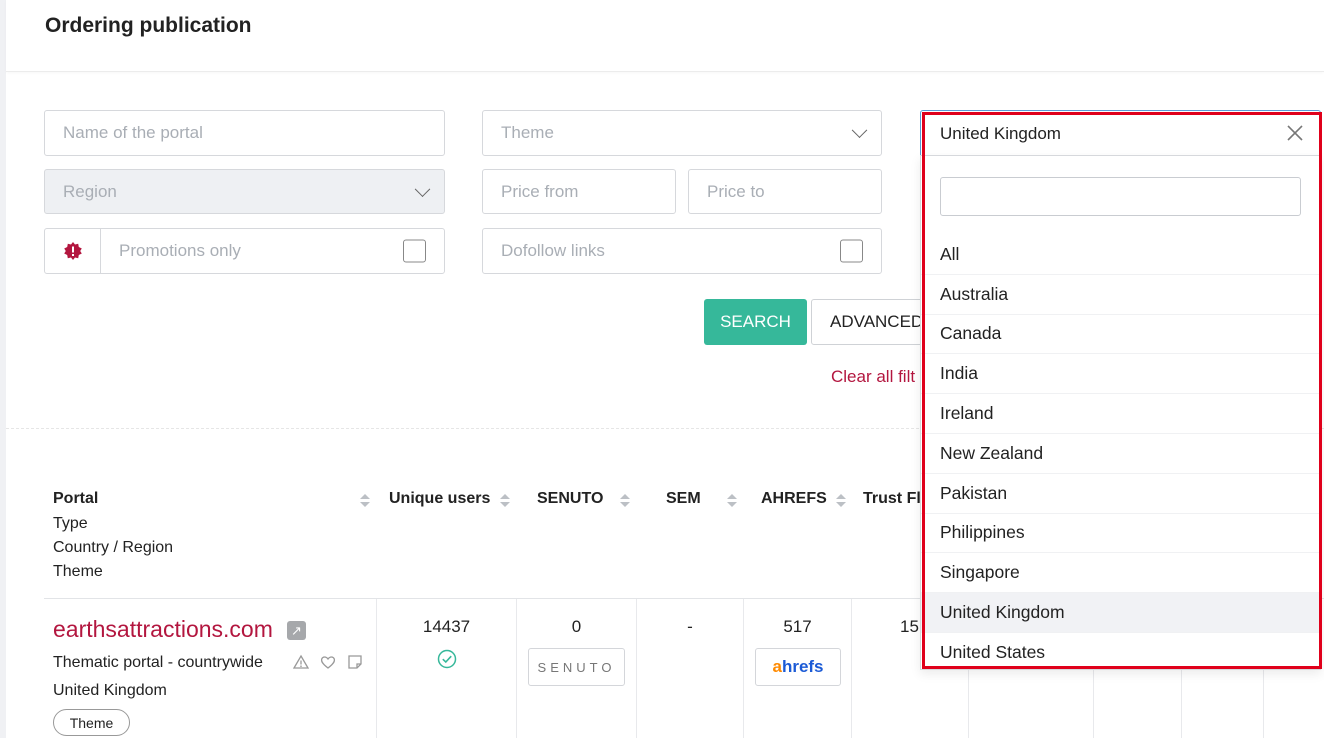  What do you see at coordinates (301, 662) in the screenshot?
I see `warning-icon` at bounding box center [301, 662].